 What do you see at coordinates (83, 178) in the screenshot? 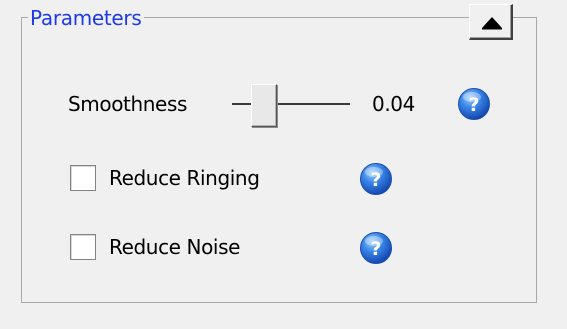
I see `reduce-ringing-checkbox` at bounding box center [83, 178].